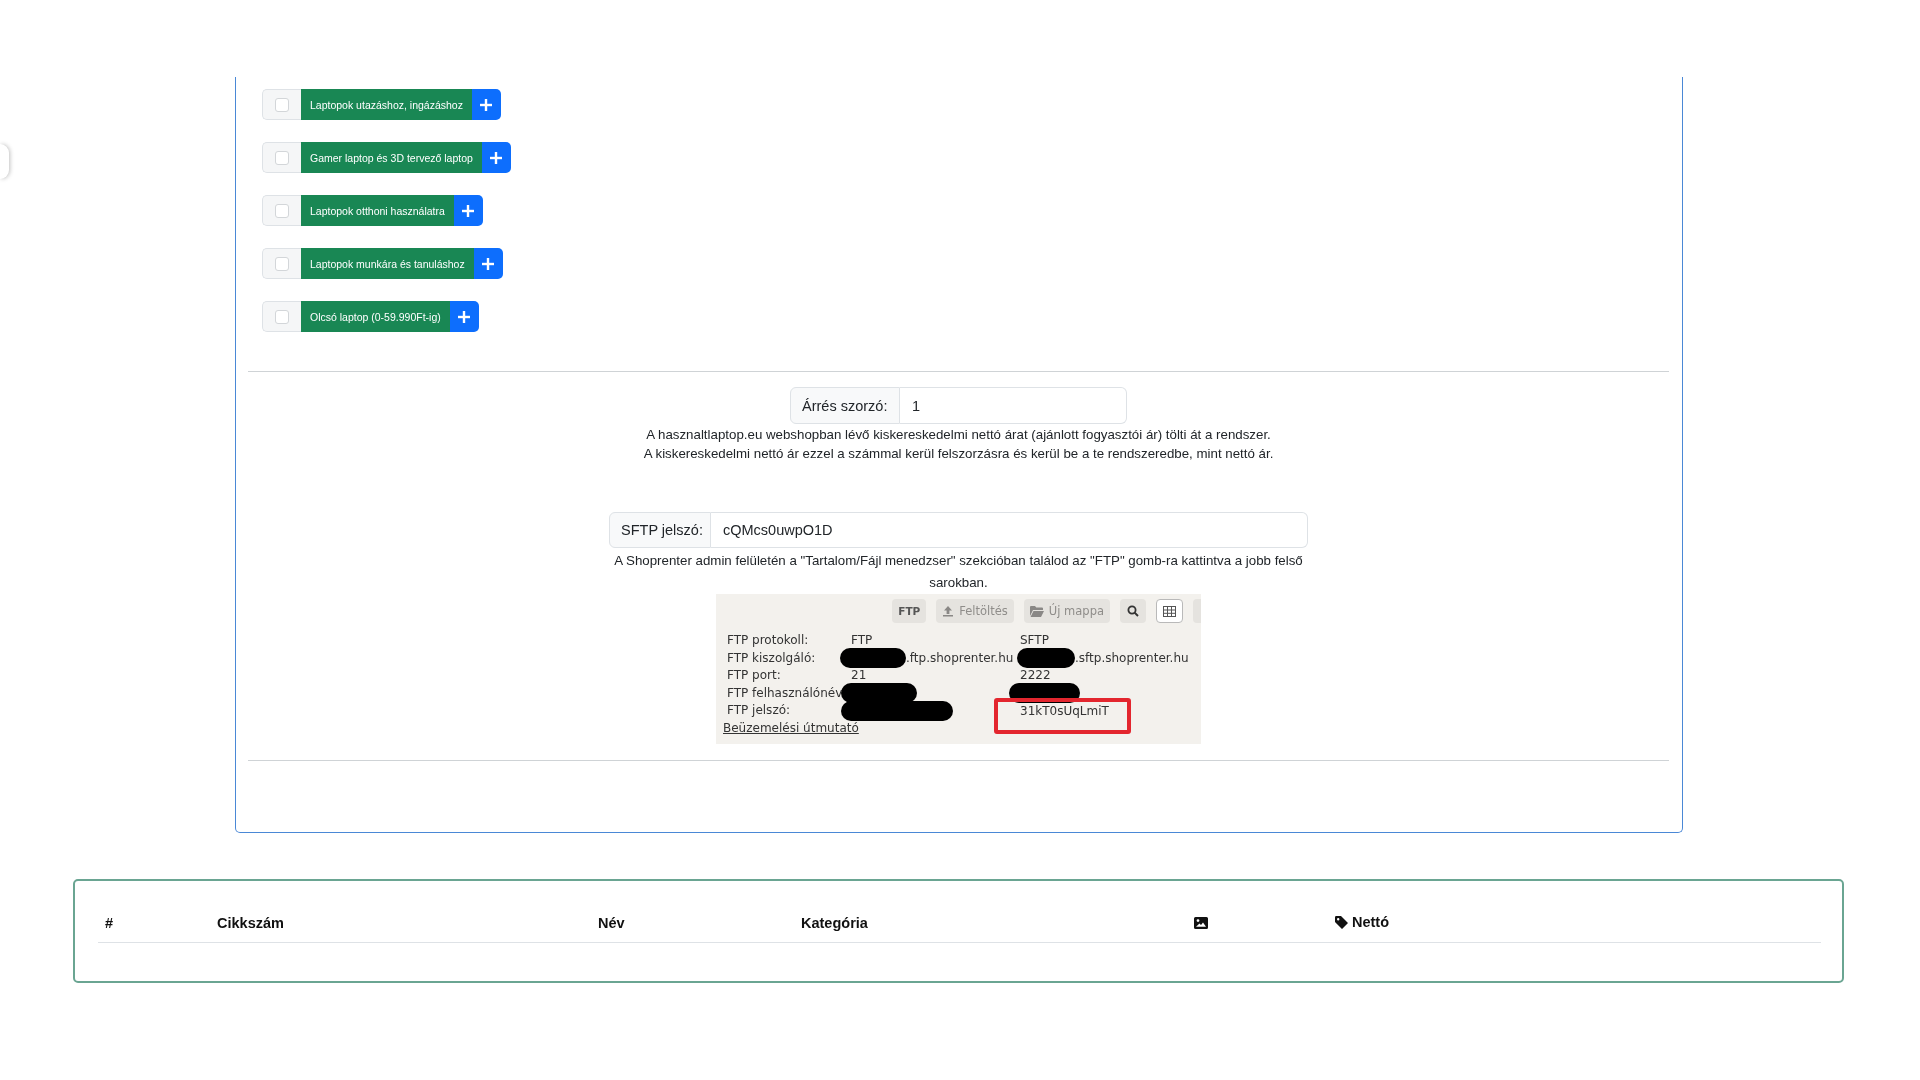 Image resolution: width=1920 pixels, height=1080 pixels. Describe the element at coordinates (768, 641) in the screenshot. I see `field-label: FTP protokoll:` at that location.